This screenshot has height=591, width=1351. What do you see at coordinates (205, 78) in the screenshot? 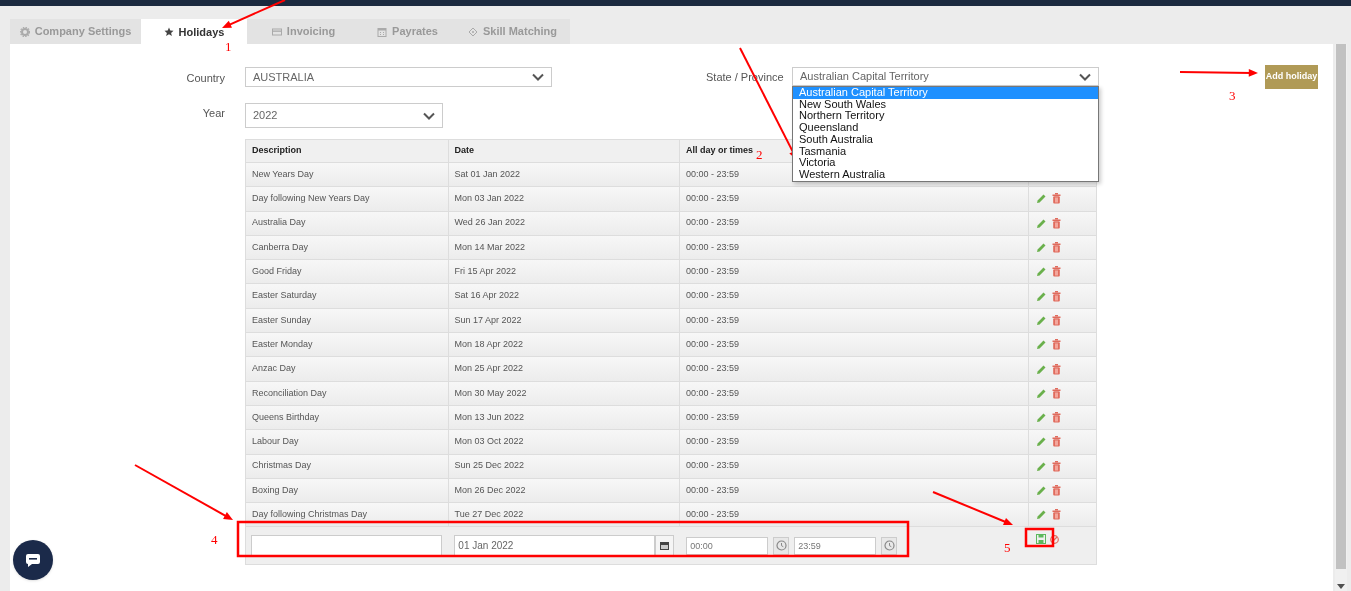
I see `field-label: Country` at bounding box center [205, 78].